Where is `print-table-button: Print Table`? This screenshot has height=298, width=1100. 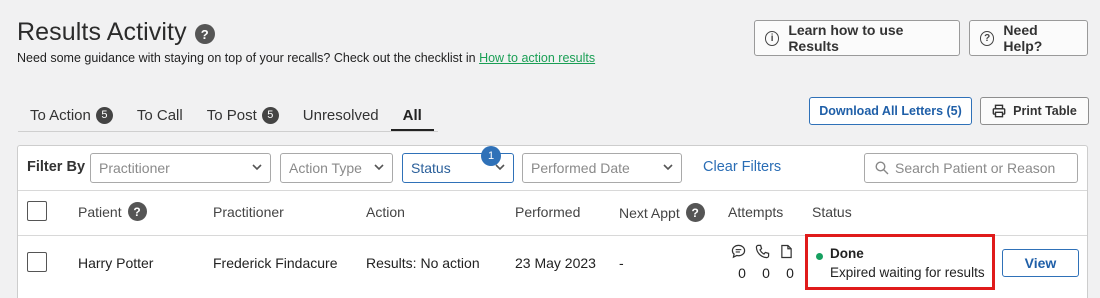
print-table-button: Print Table is located at coordinates (1034, 111).